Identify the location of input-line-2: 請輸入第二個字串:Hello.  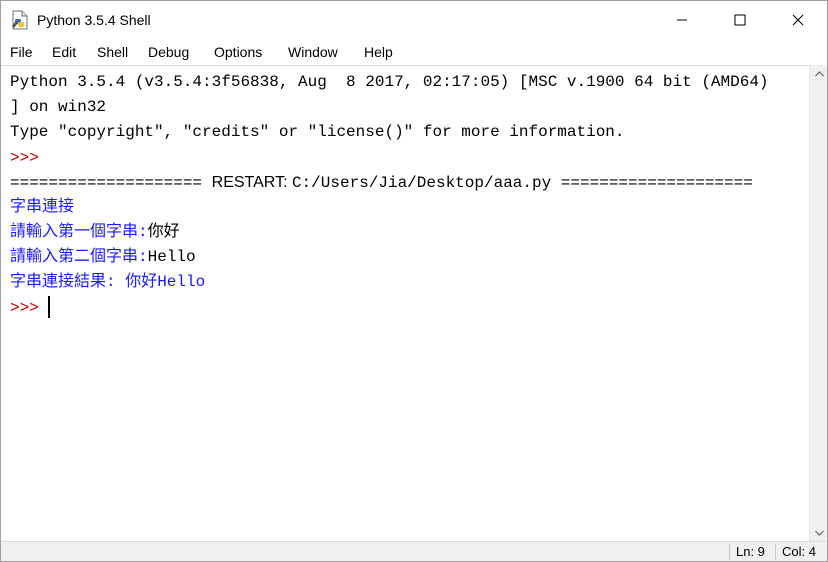
(103, 257).